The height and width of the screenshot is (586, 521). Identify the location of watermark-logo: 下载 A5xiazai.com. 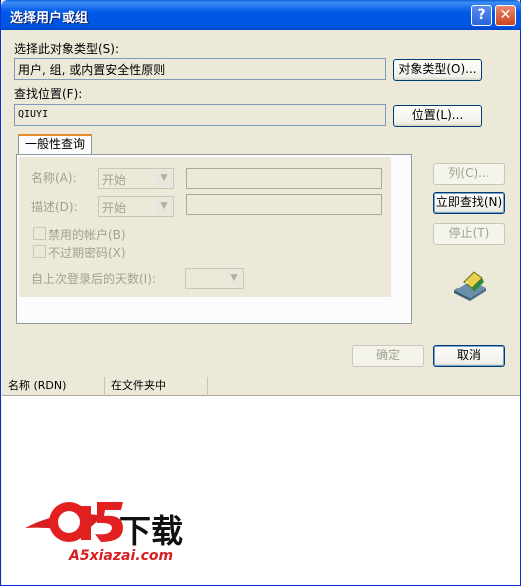
(118, 528).